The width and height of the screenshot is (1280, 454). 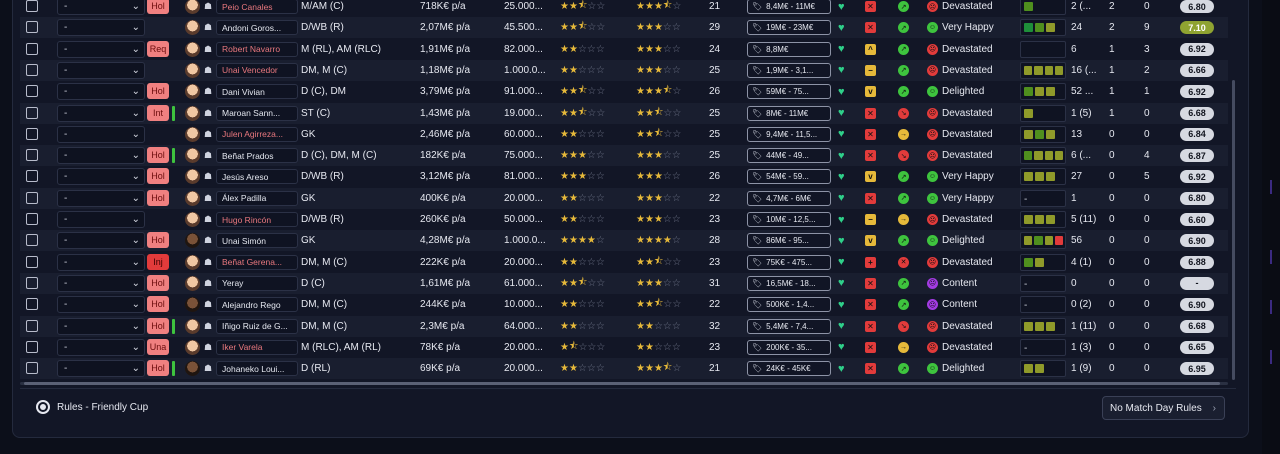 I want to click on player-name: Beñat Prados, so click(x=257, y=156).